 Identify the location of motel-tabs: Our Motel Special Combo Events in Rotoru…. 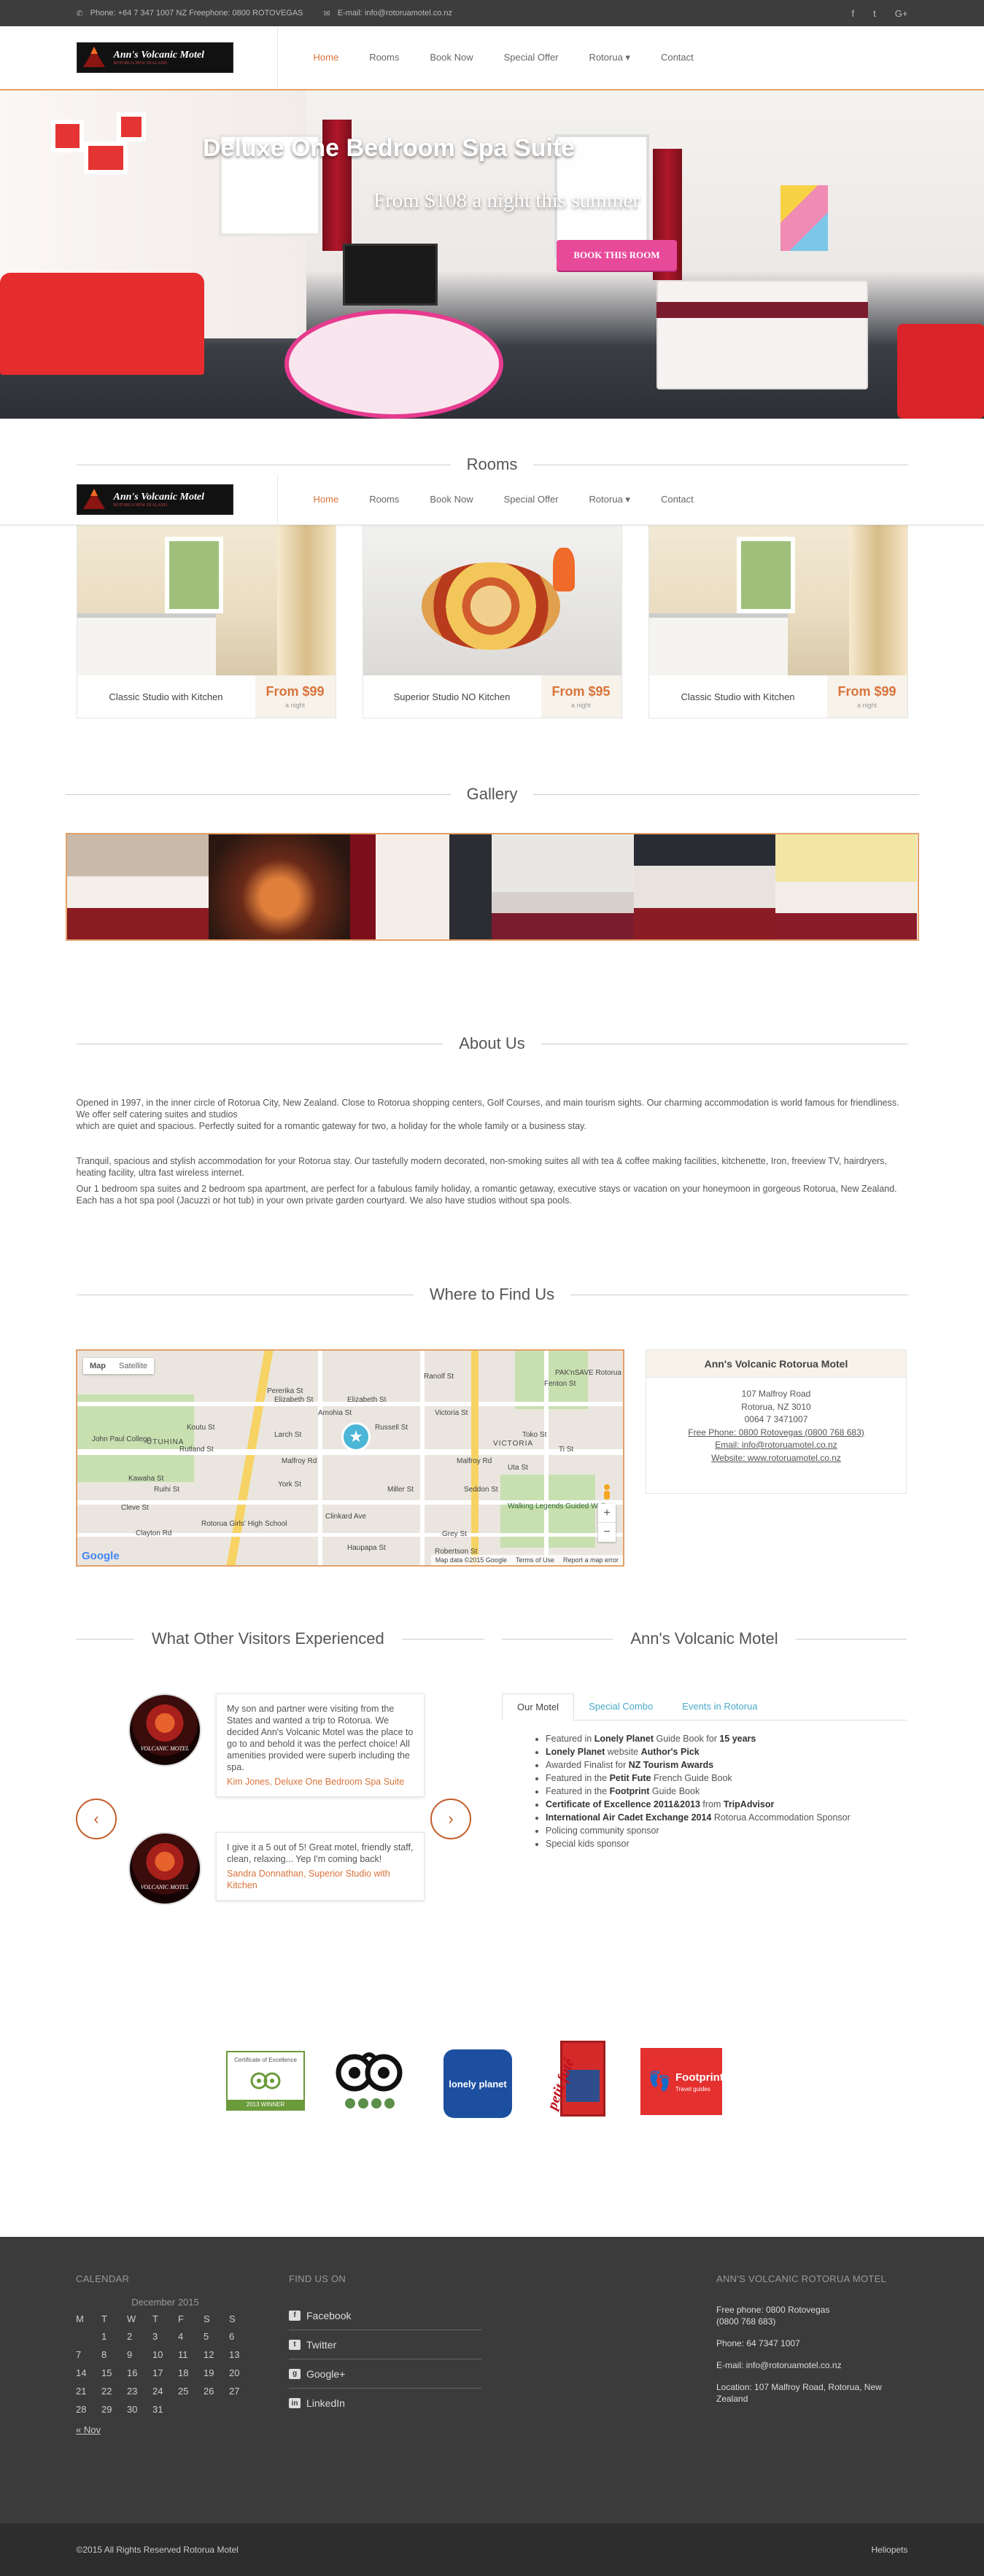
(704, 1772).